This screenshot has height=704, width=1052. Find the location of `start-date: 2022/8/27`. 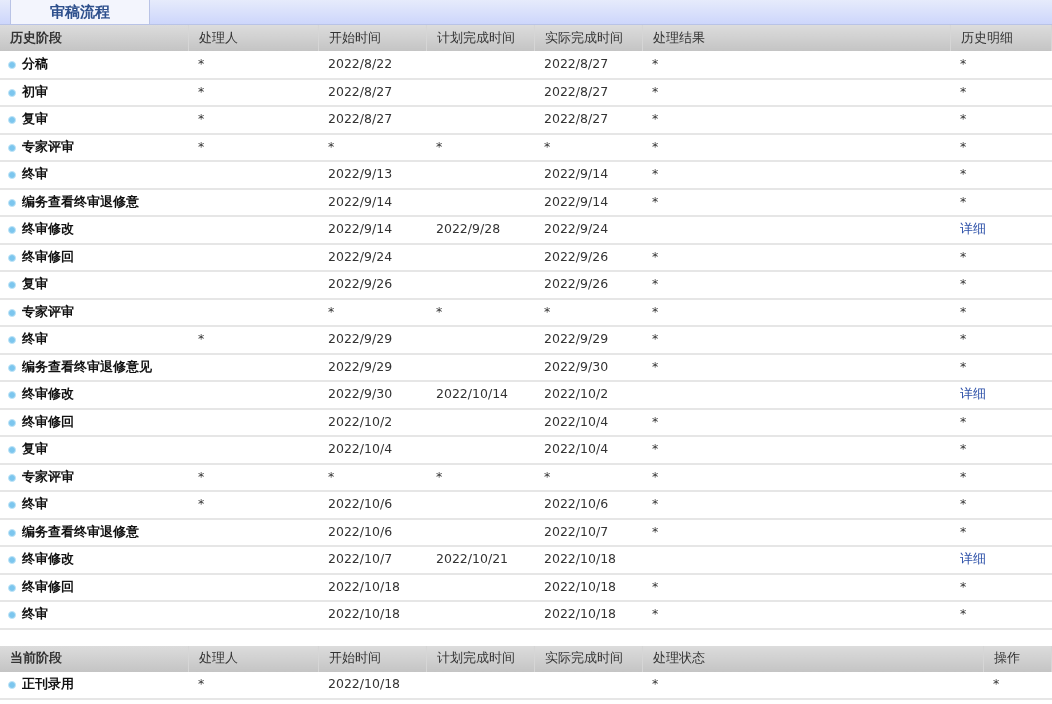

start-date: 2022/8/27 is located at coordinates (360, 91).